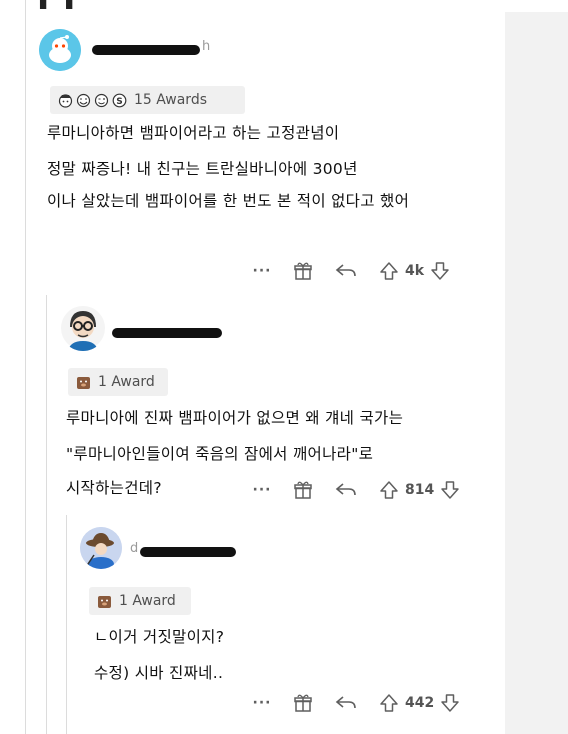 This screenshot has width=568, height=734. Describe the element at coordinates (25, 367) in the screenshot. I see `thread-line-top` at that location.